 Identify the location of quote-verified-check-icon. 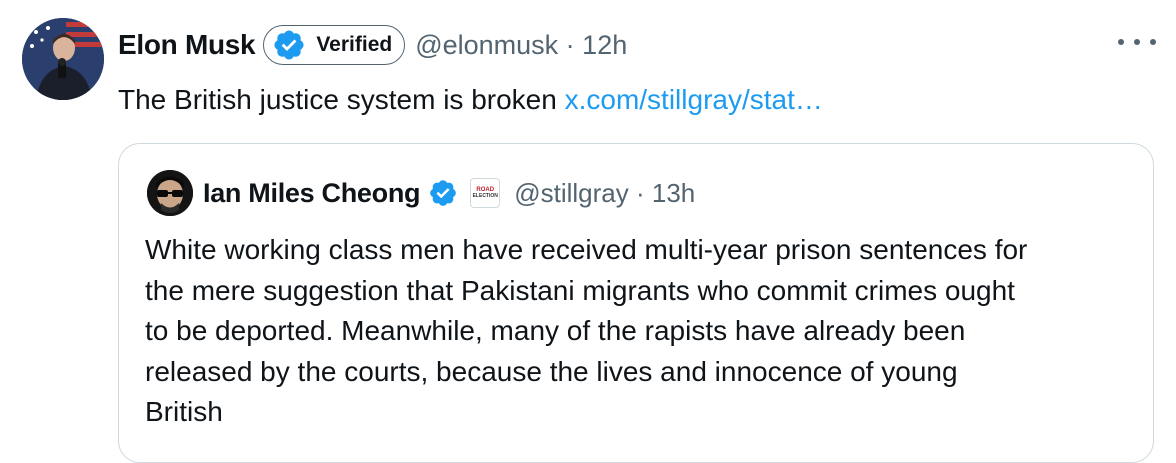
(443, 193).